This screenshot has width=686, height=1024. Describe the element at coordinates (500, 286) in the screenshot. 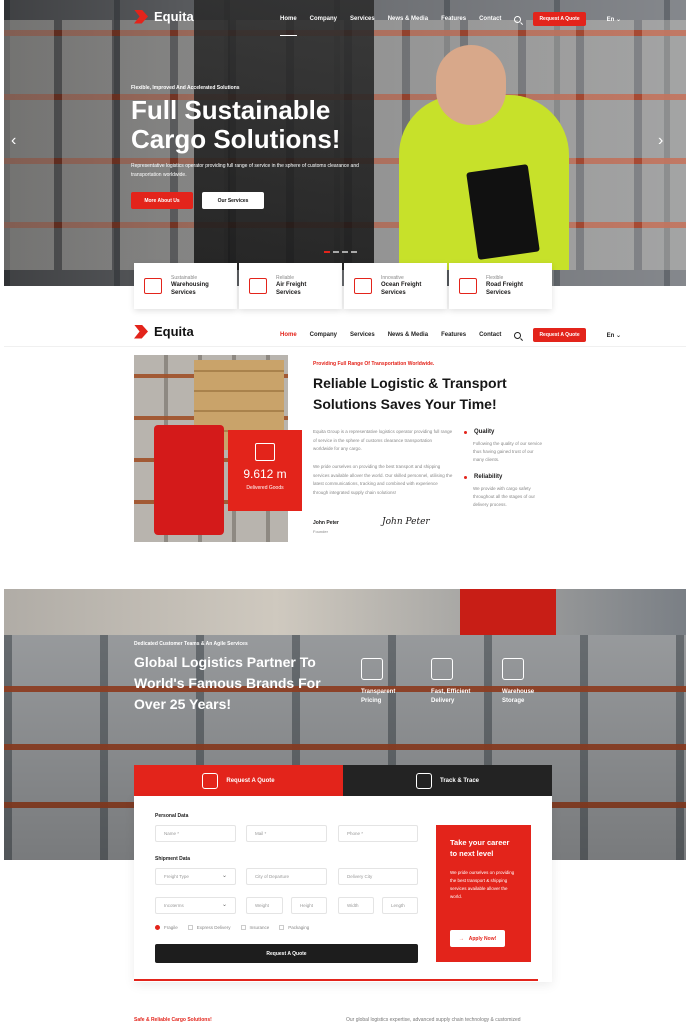

I see `feature-road-freight: Flexible Road Freight Services` at that location.